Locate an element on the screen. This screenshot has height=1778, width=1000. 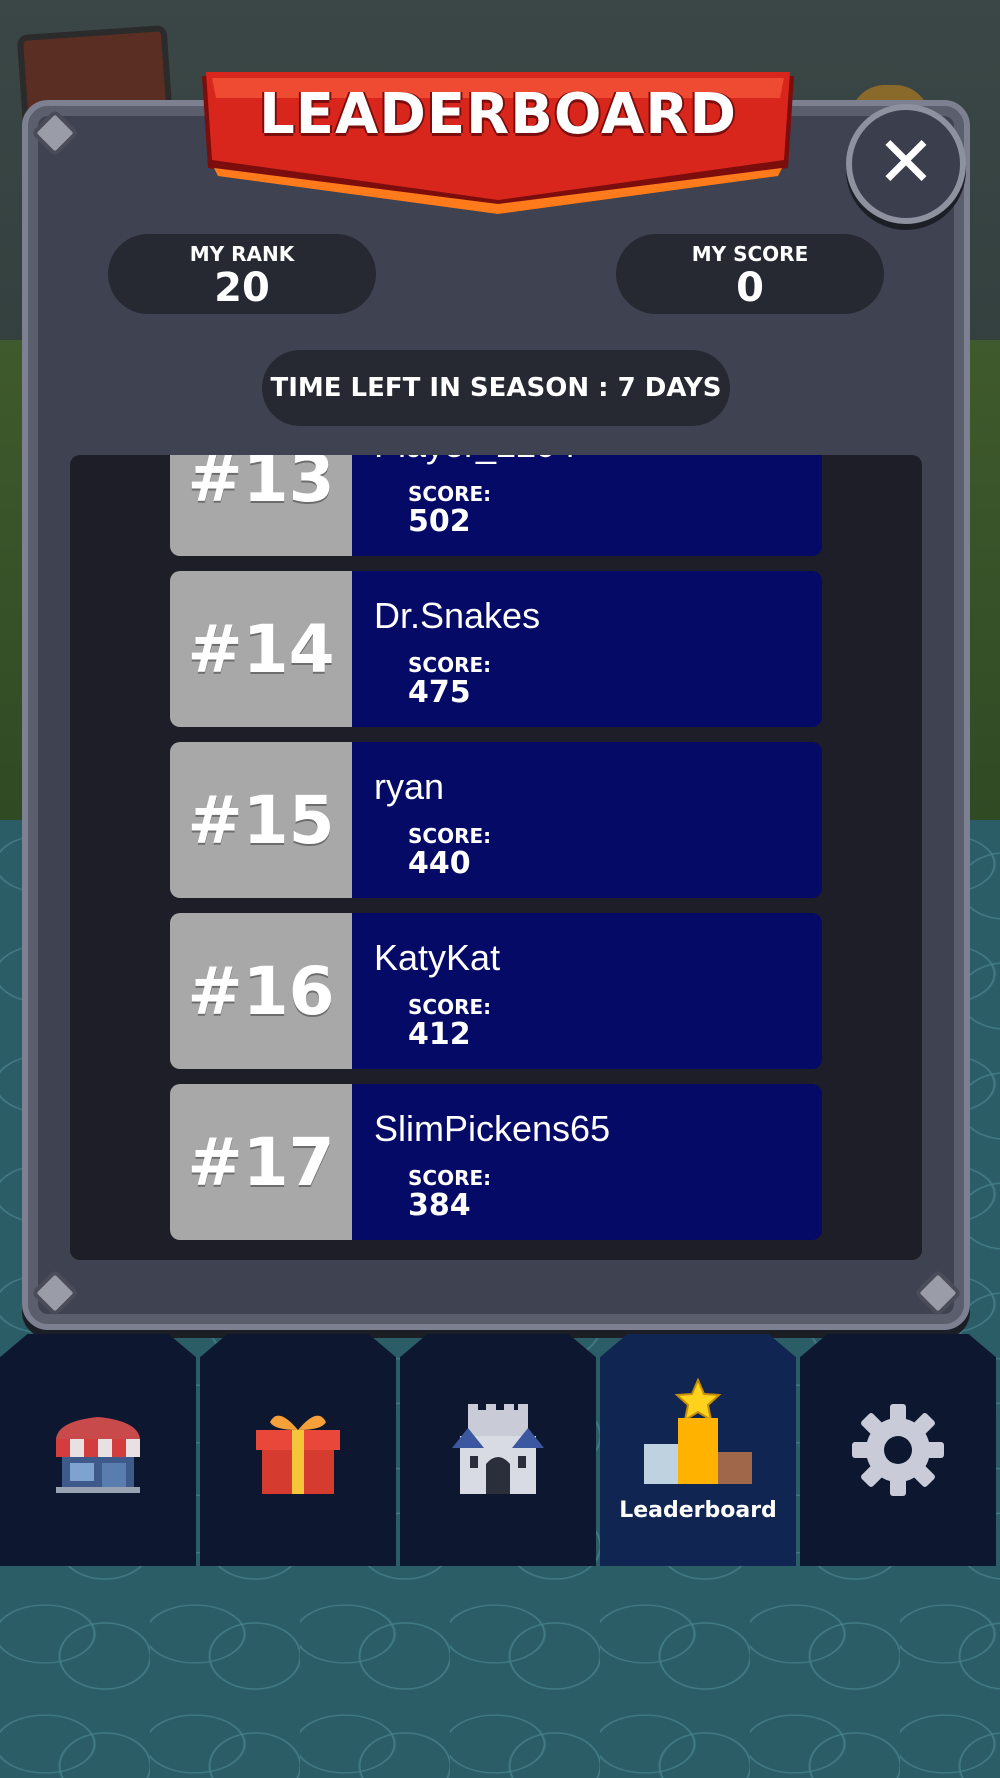
player-name: ryan is located at coordinates (409, 786).